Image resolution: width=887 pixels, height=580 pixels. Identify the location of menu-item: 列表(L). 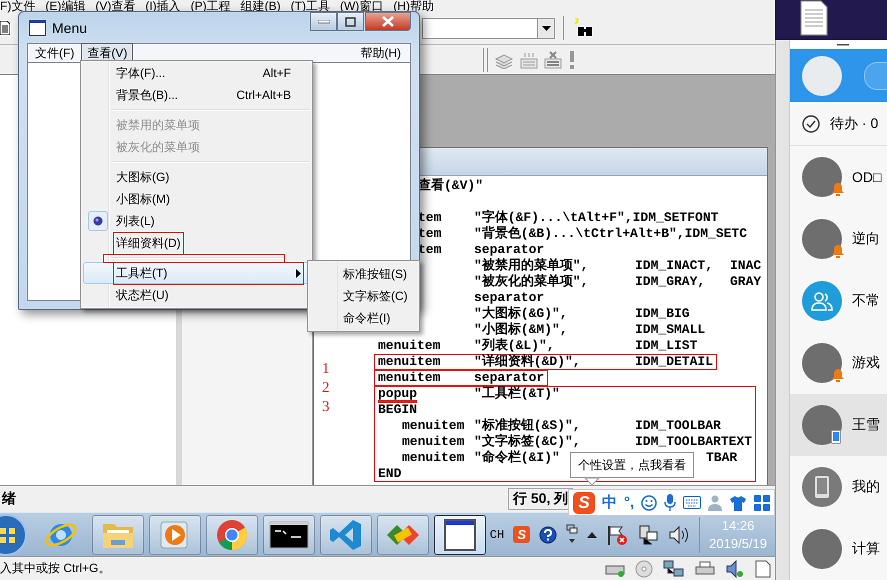
(196, 221).